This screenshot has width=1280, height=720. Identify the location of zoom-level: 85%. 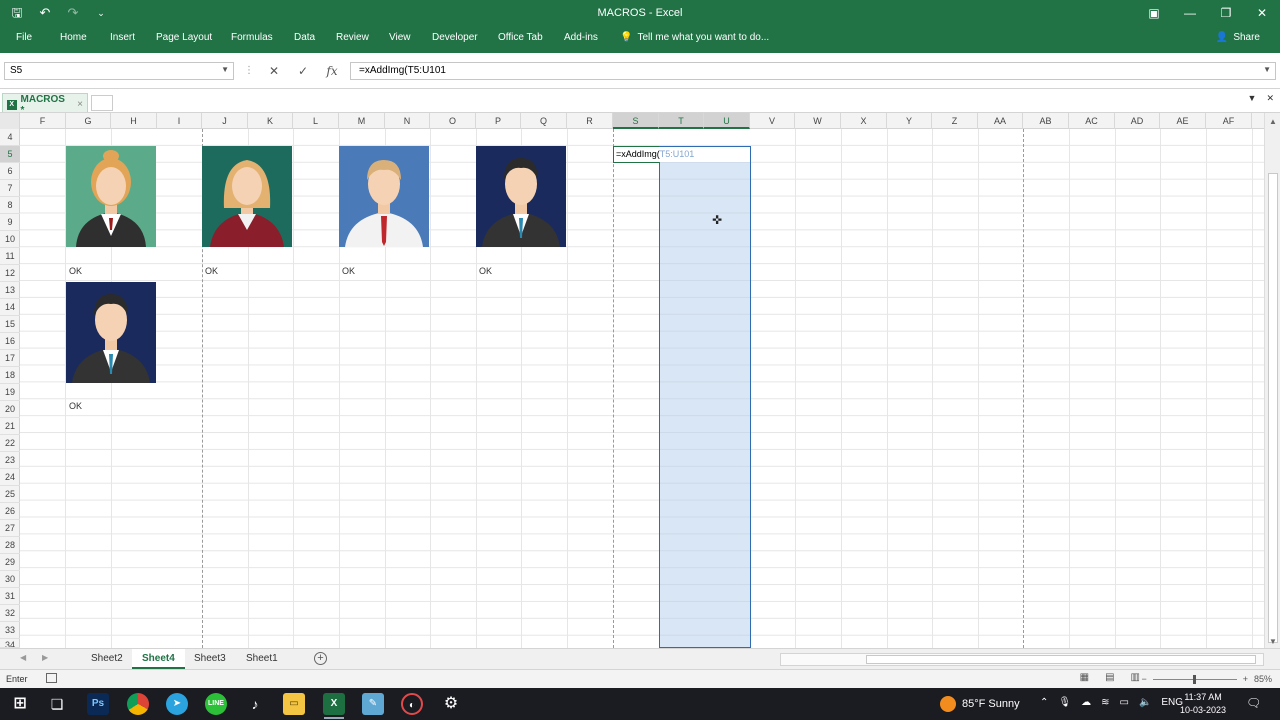
(1263, 679).